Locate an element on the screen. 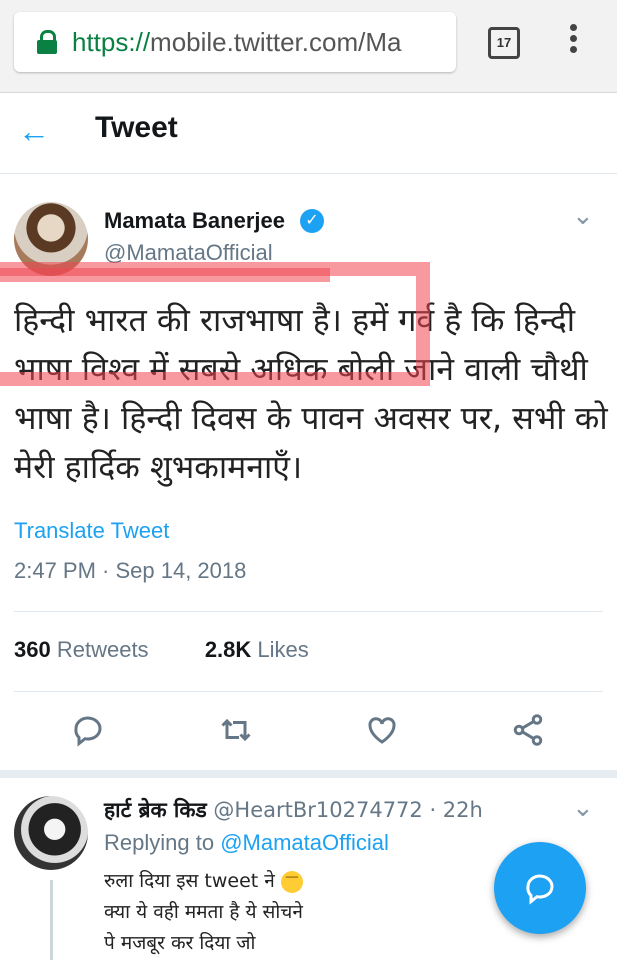 Image resolution: width=617 pixels, height=960 pixels. tweet-timestamp: 2:47 PM · Sep 14, 2018 is located at coordinates (130, 570).